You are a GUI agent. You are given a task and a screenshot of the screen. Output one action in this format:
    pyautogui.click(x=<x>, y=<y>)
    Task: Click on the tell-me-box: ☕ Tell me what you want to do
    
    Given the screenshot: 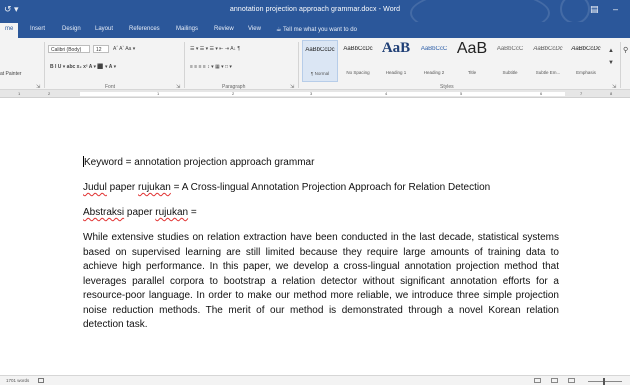 What is the action you would take?
    pyautogui.click(x=316, y=29)
    